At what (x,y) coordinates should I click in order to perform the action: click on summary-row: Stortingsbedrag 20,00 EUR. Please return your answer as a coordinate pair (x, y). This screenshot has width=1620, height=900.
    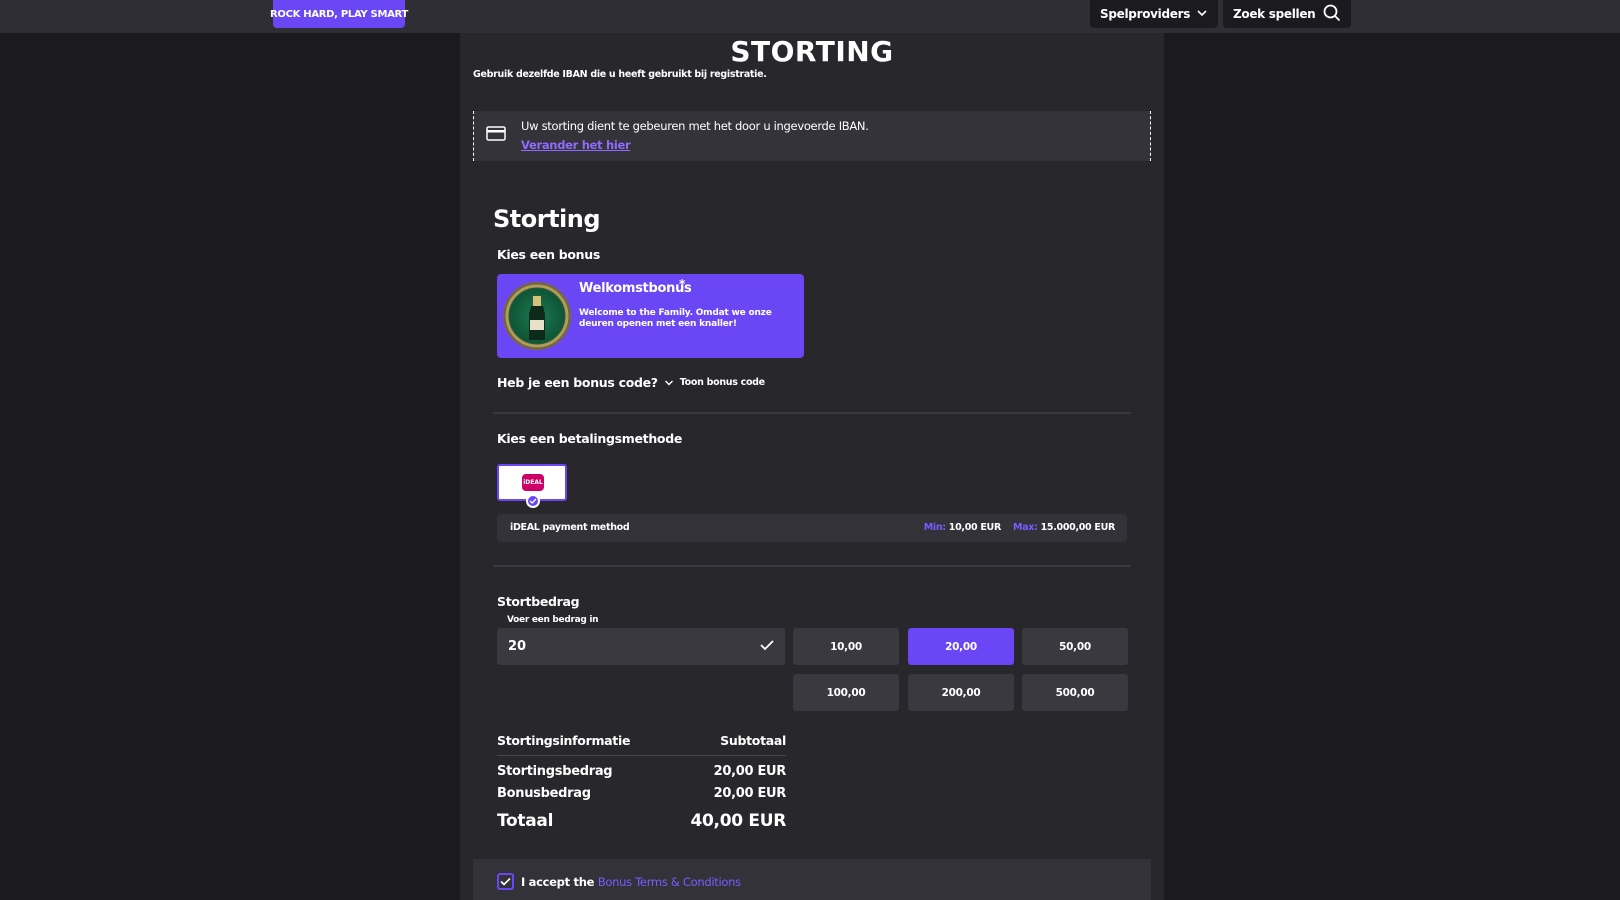
    Looking at the image, I should click on (641, 771).